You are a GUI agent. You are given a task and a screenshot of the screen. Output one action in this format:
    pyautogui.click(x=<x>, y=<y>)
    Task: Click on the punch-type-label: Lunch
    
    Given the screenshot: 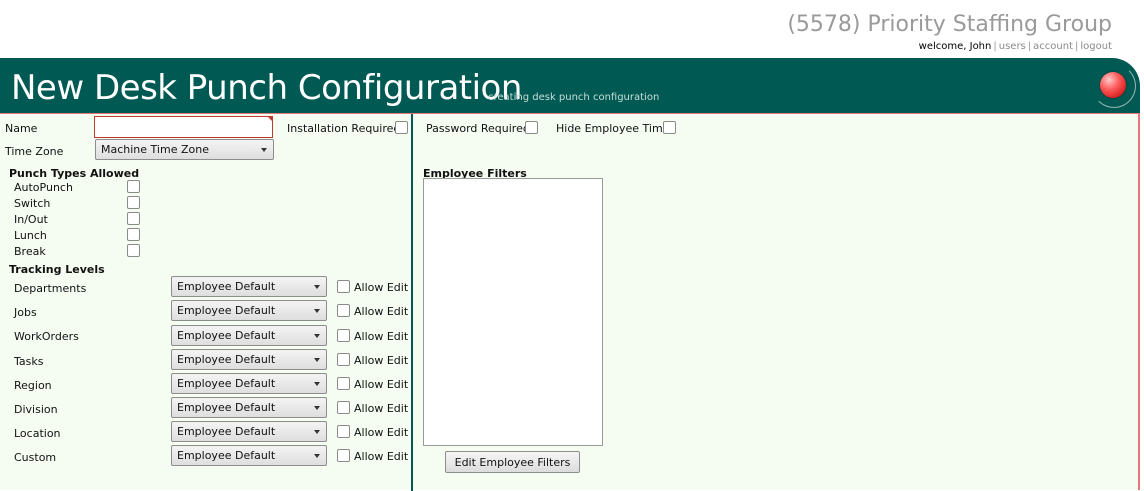 What is the action you would take?
    pyautogui.click(x=30, y=235)
    